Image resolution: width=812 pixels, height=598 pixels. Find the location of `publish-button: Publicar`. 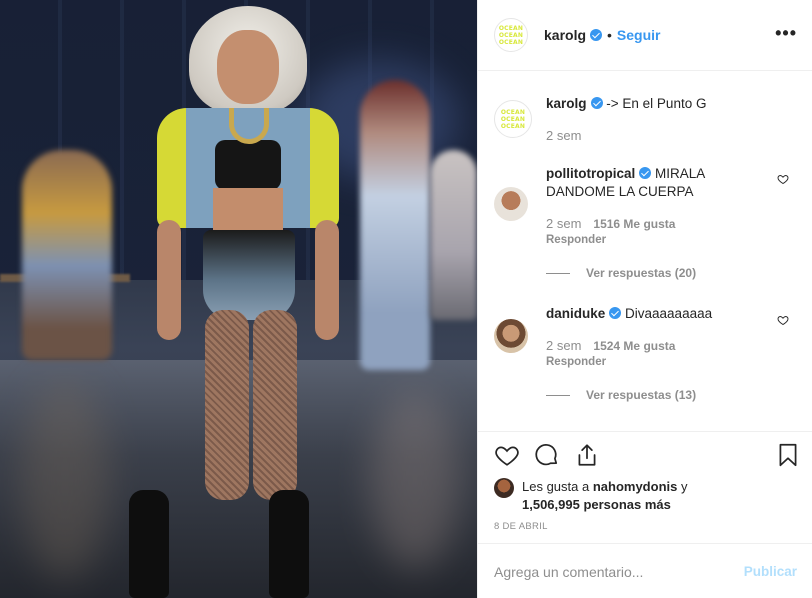

publish-button: Publicar is located at coordinates (770, 571).